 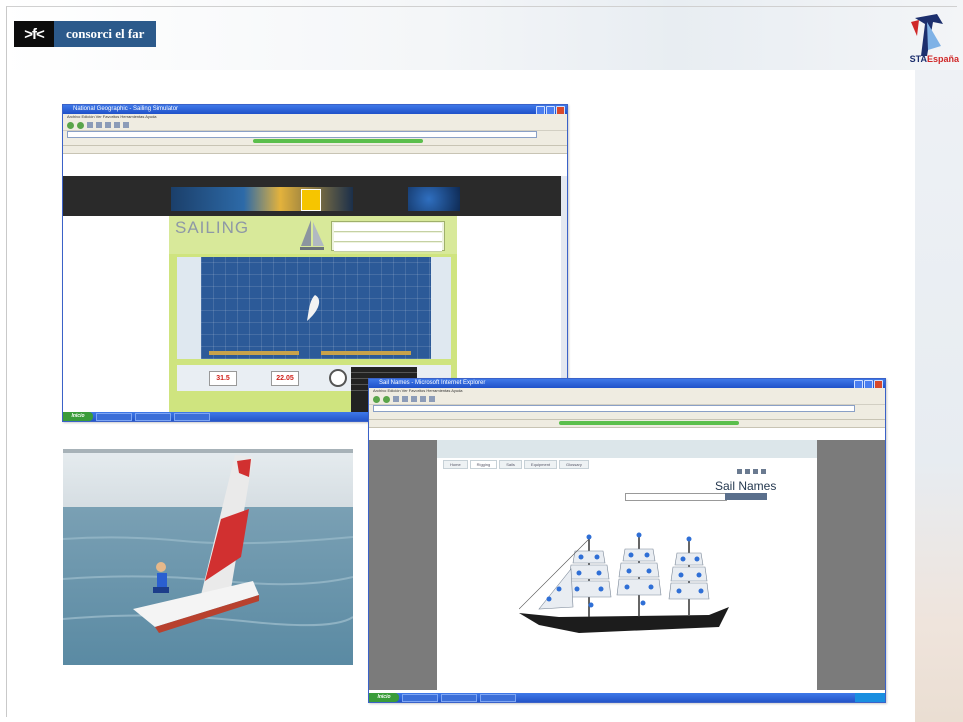 What do you see at coordinates (564, 294) in the screenshot?
I see `sailing-scrollbar` at bounding box center [564, 294].